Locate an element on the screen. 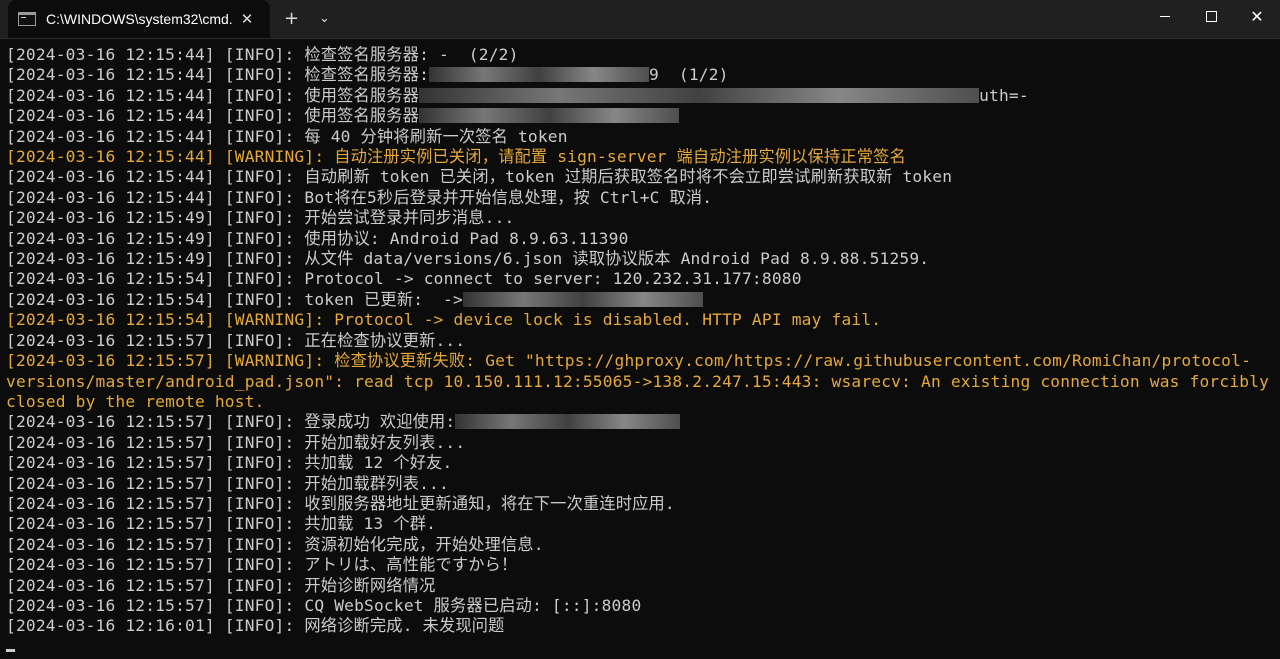 Image resolution: width=1280 pixels, height=659 pixels. tab-title: C:\WINDOWS\system32\cmd. is located at coordinates (139, 19).